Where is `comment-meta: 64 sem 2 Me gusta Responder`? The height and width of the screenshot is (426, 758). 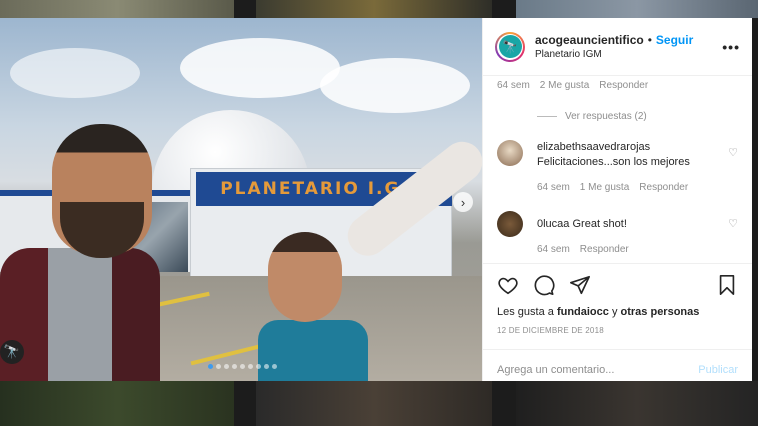 comment-meta: 64 sem 2 Me gusta Responder is located at coordinates (617, 85).